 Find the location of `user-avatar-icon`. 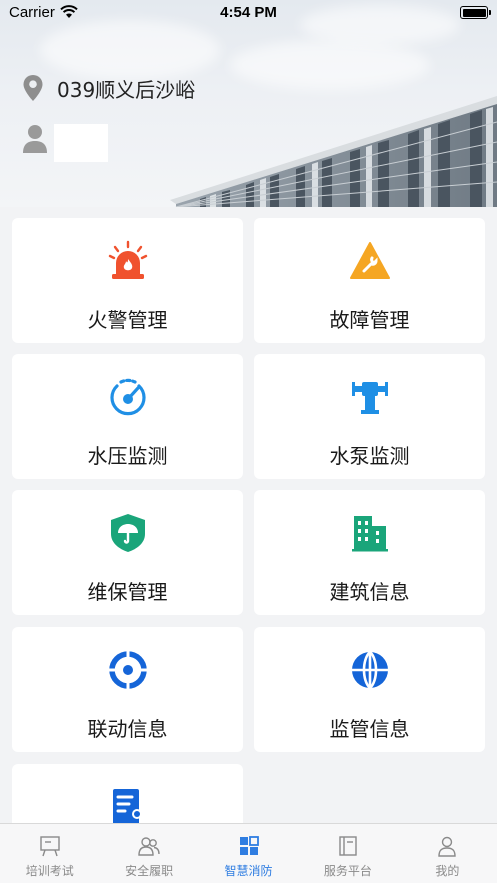

user-avatar-icon is located at coordinates (35, 139).